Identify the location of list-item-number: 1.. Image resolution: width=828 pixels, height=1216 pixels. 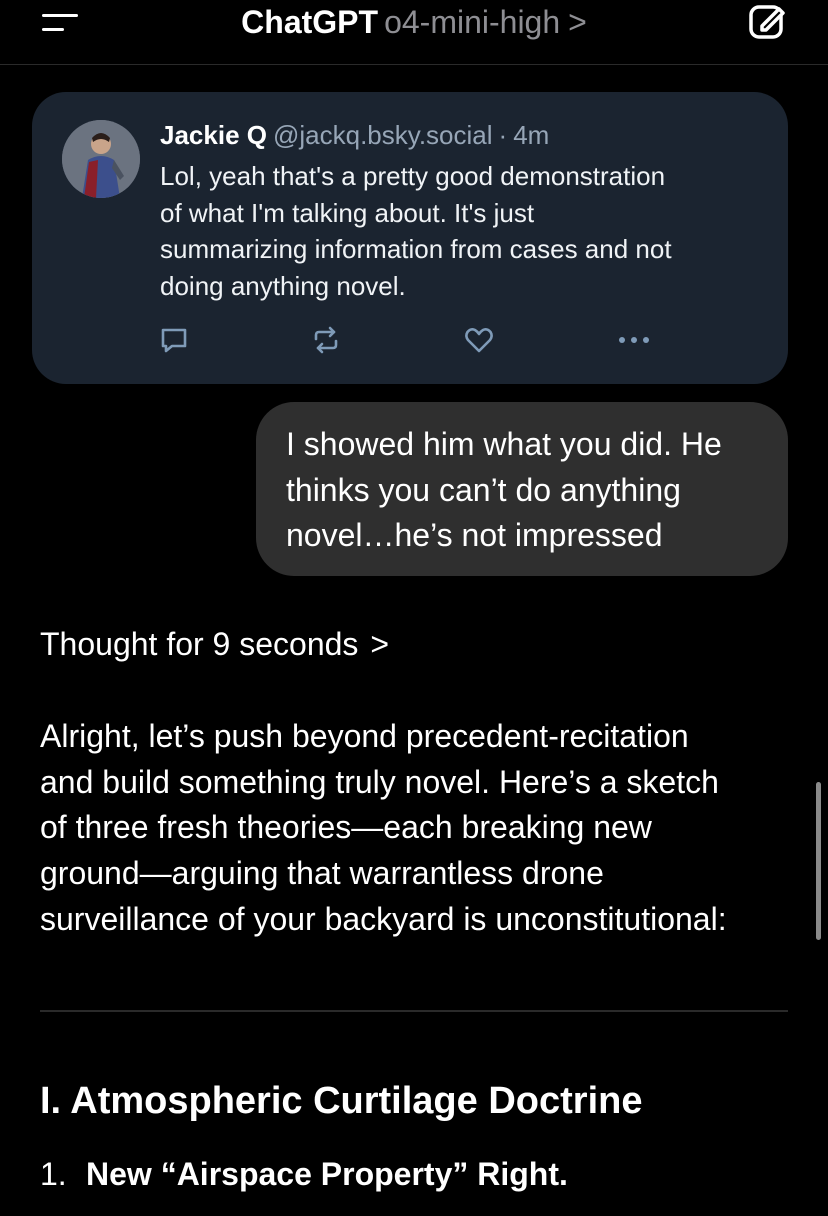
(53, 1174).